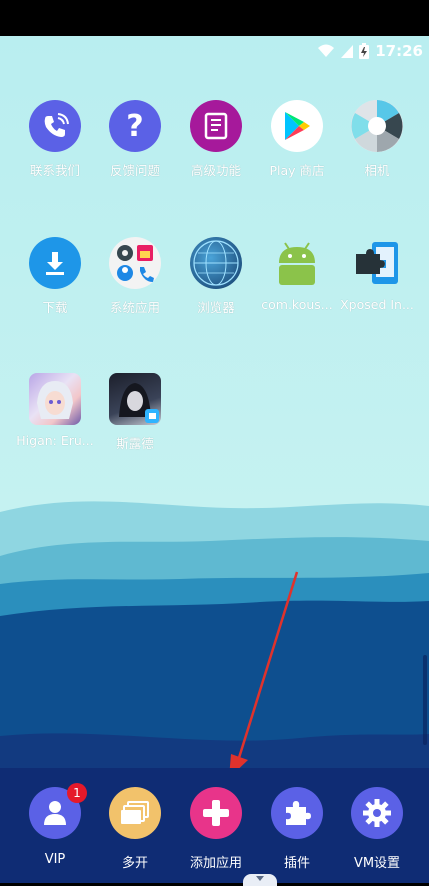 This screenshot has height=886, width=429. I want to click on chevron-down-icon, so click(260, 878).